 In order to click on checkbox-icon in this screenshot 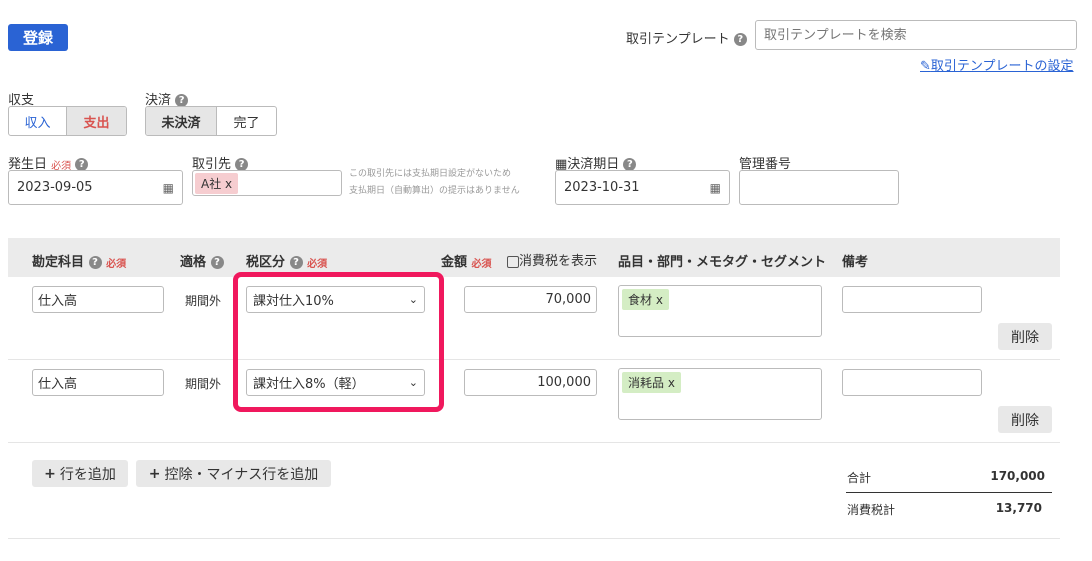, I will do `click(513, 261)`.